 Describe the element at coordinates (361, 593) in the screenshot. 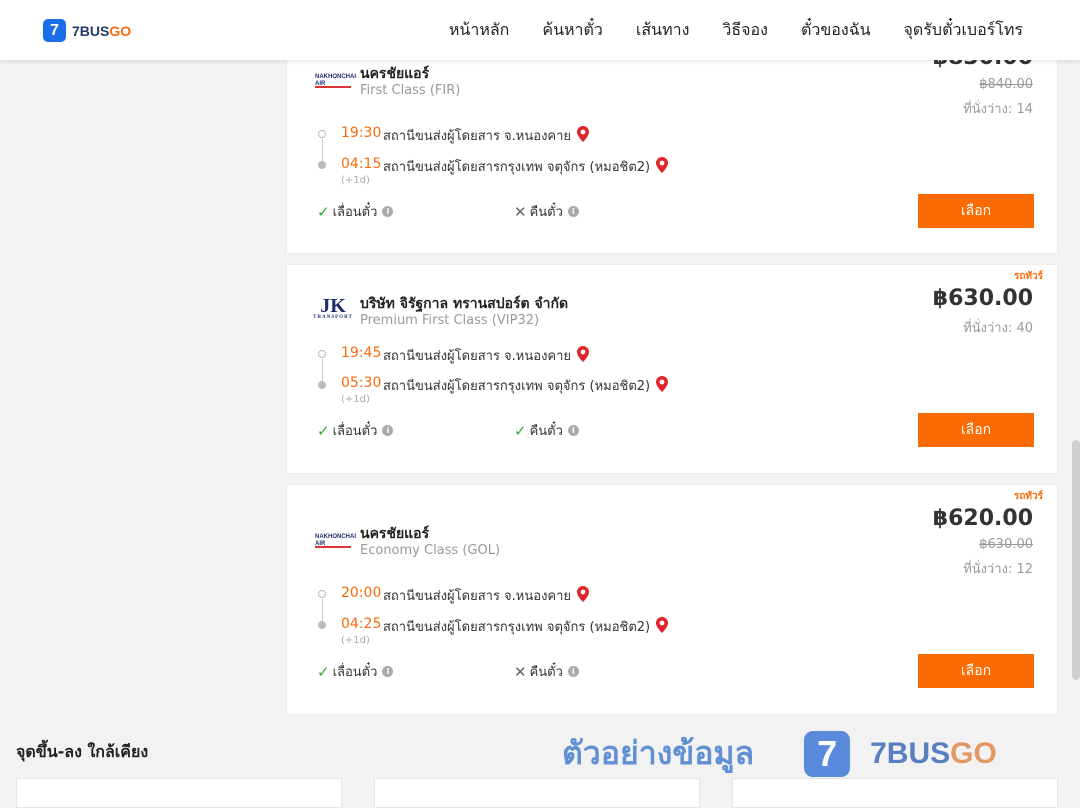

I see `depart-time: 20:00` at that location.